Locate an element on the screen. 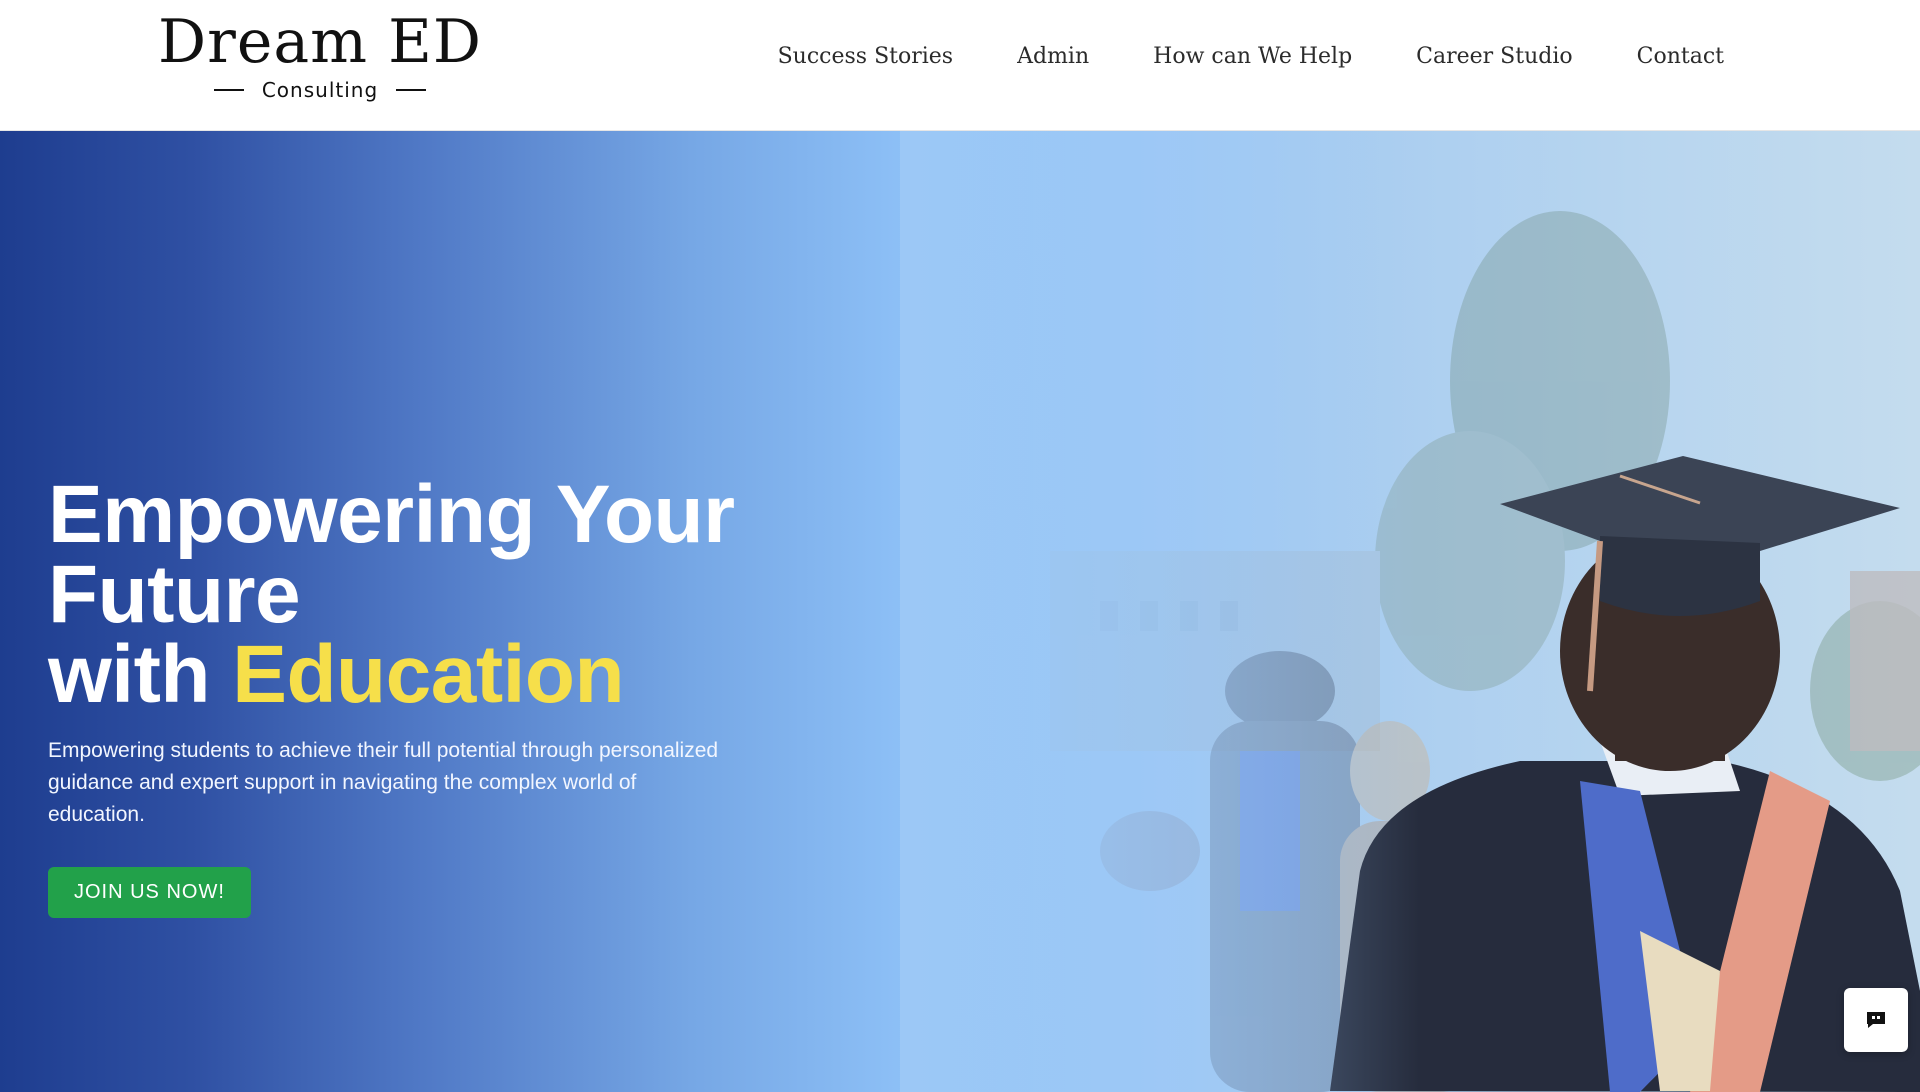  chat-widget-button is located at coordinates (1876, 1020).